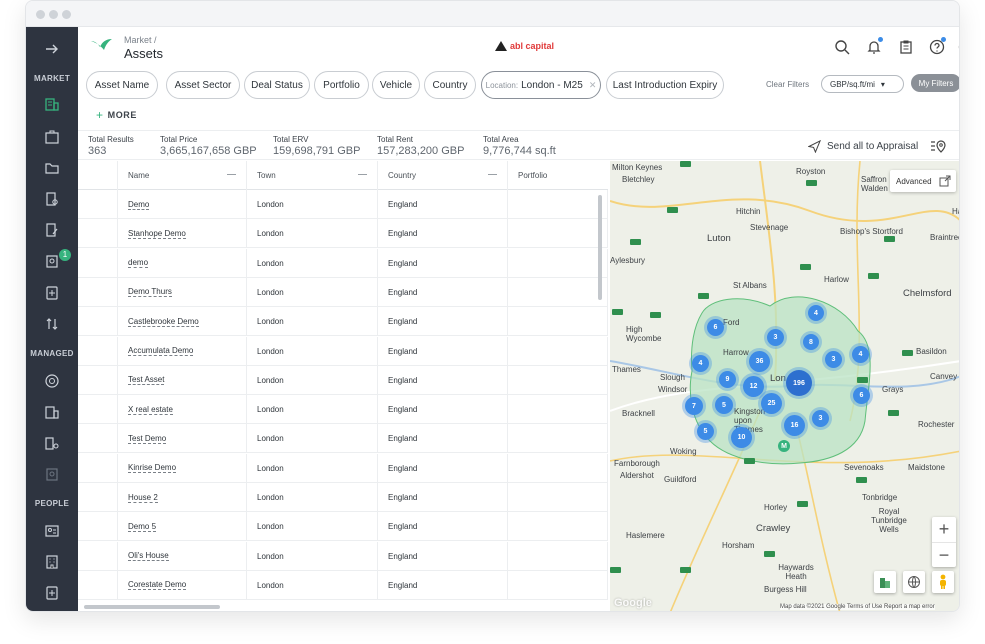 The height and width of the screenshot is (644, 985). I want to click on table-row: Test Asset London England, so click(343, 380).